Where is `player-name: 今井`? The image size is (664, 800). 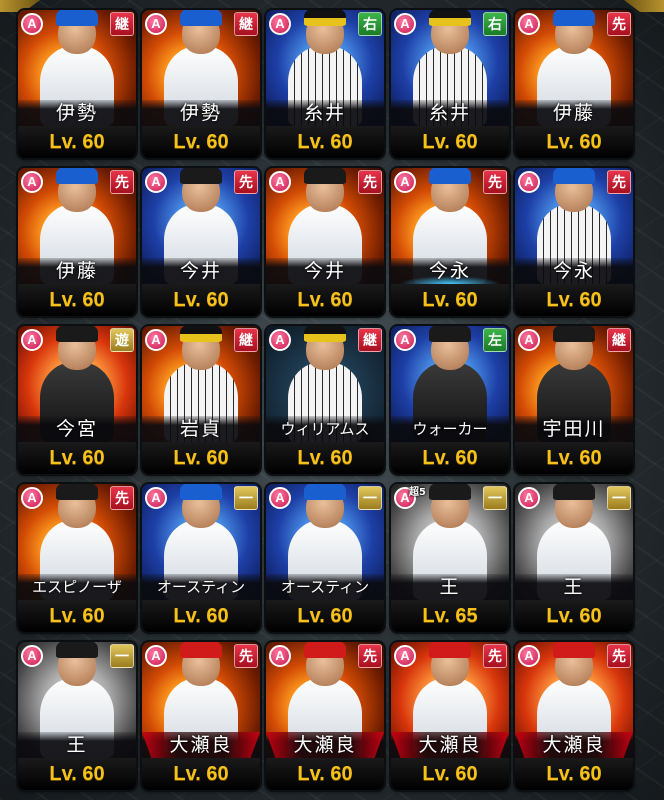 player-name: 今井 is located at coordinates (200, 271).